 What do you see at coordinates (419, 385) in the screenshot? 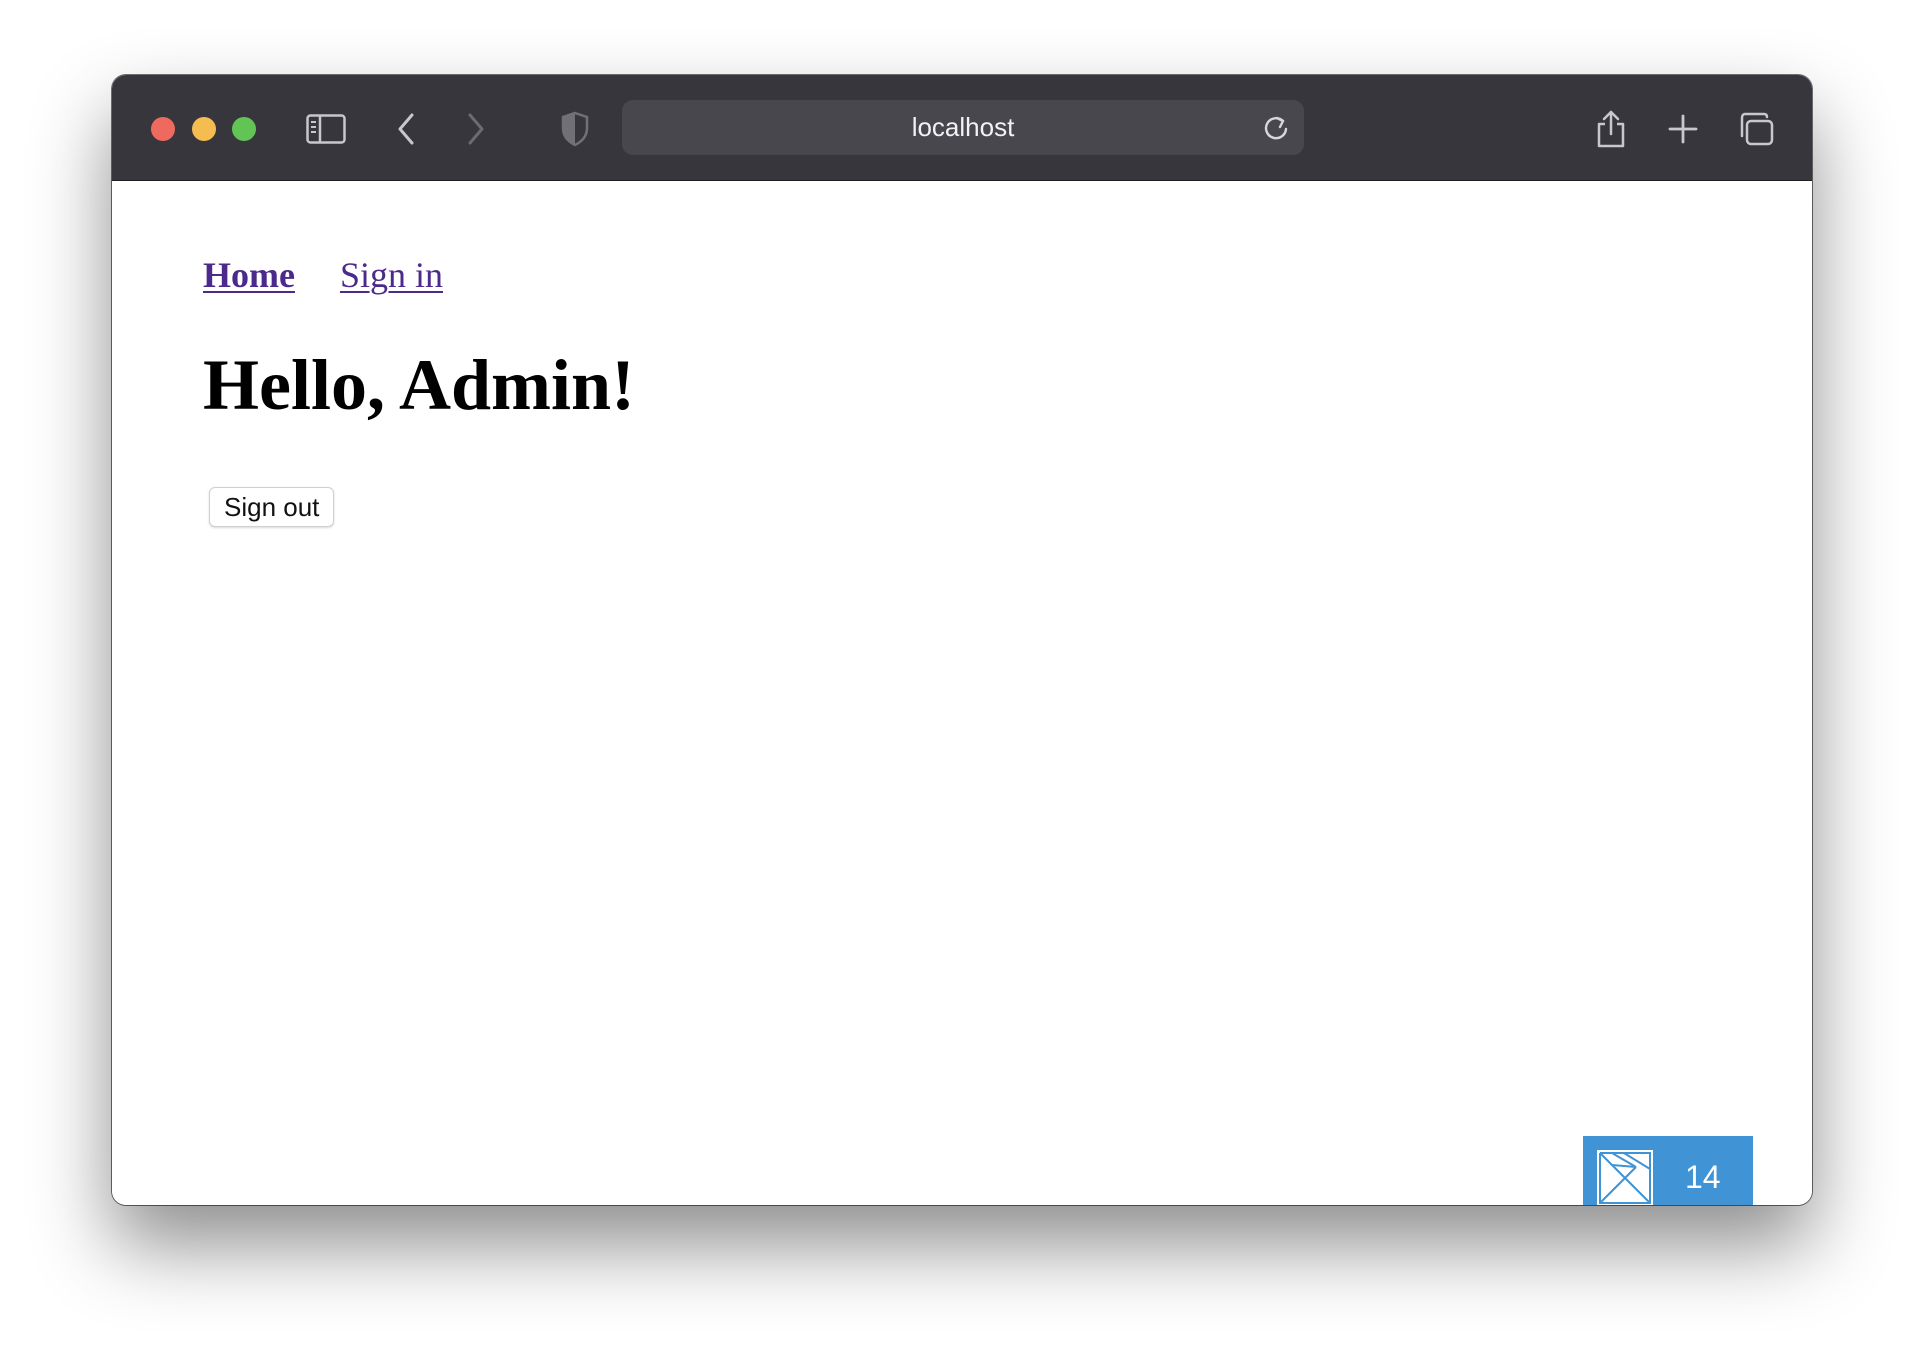
I see `page-title: Hello, Admin!` at bounding box center [419, 385].